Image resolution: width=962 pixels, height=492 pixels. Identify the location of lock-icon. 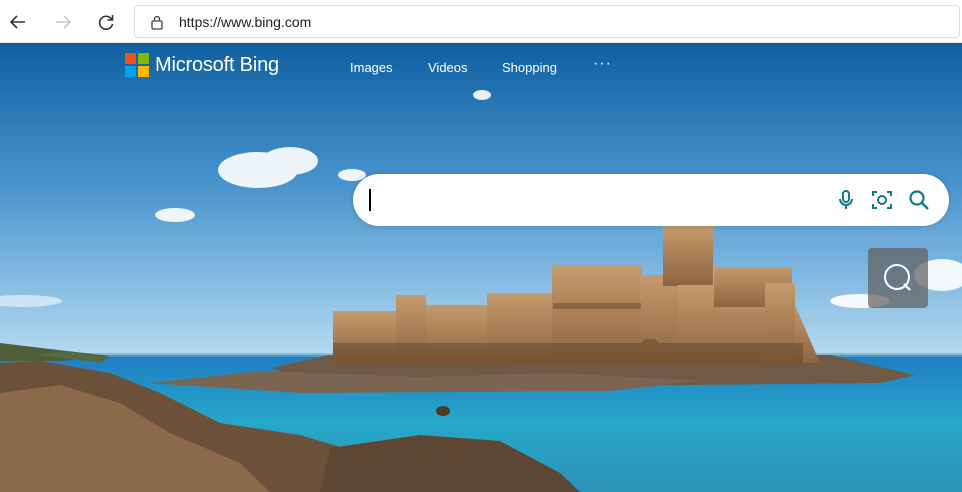
(157, 22).